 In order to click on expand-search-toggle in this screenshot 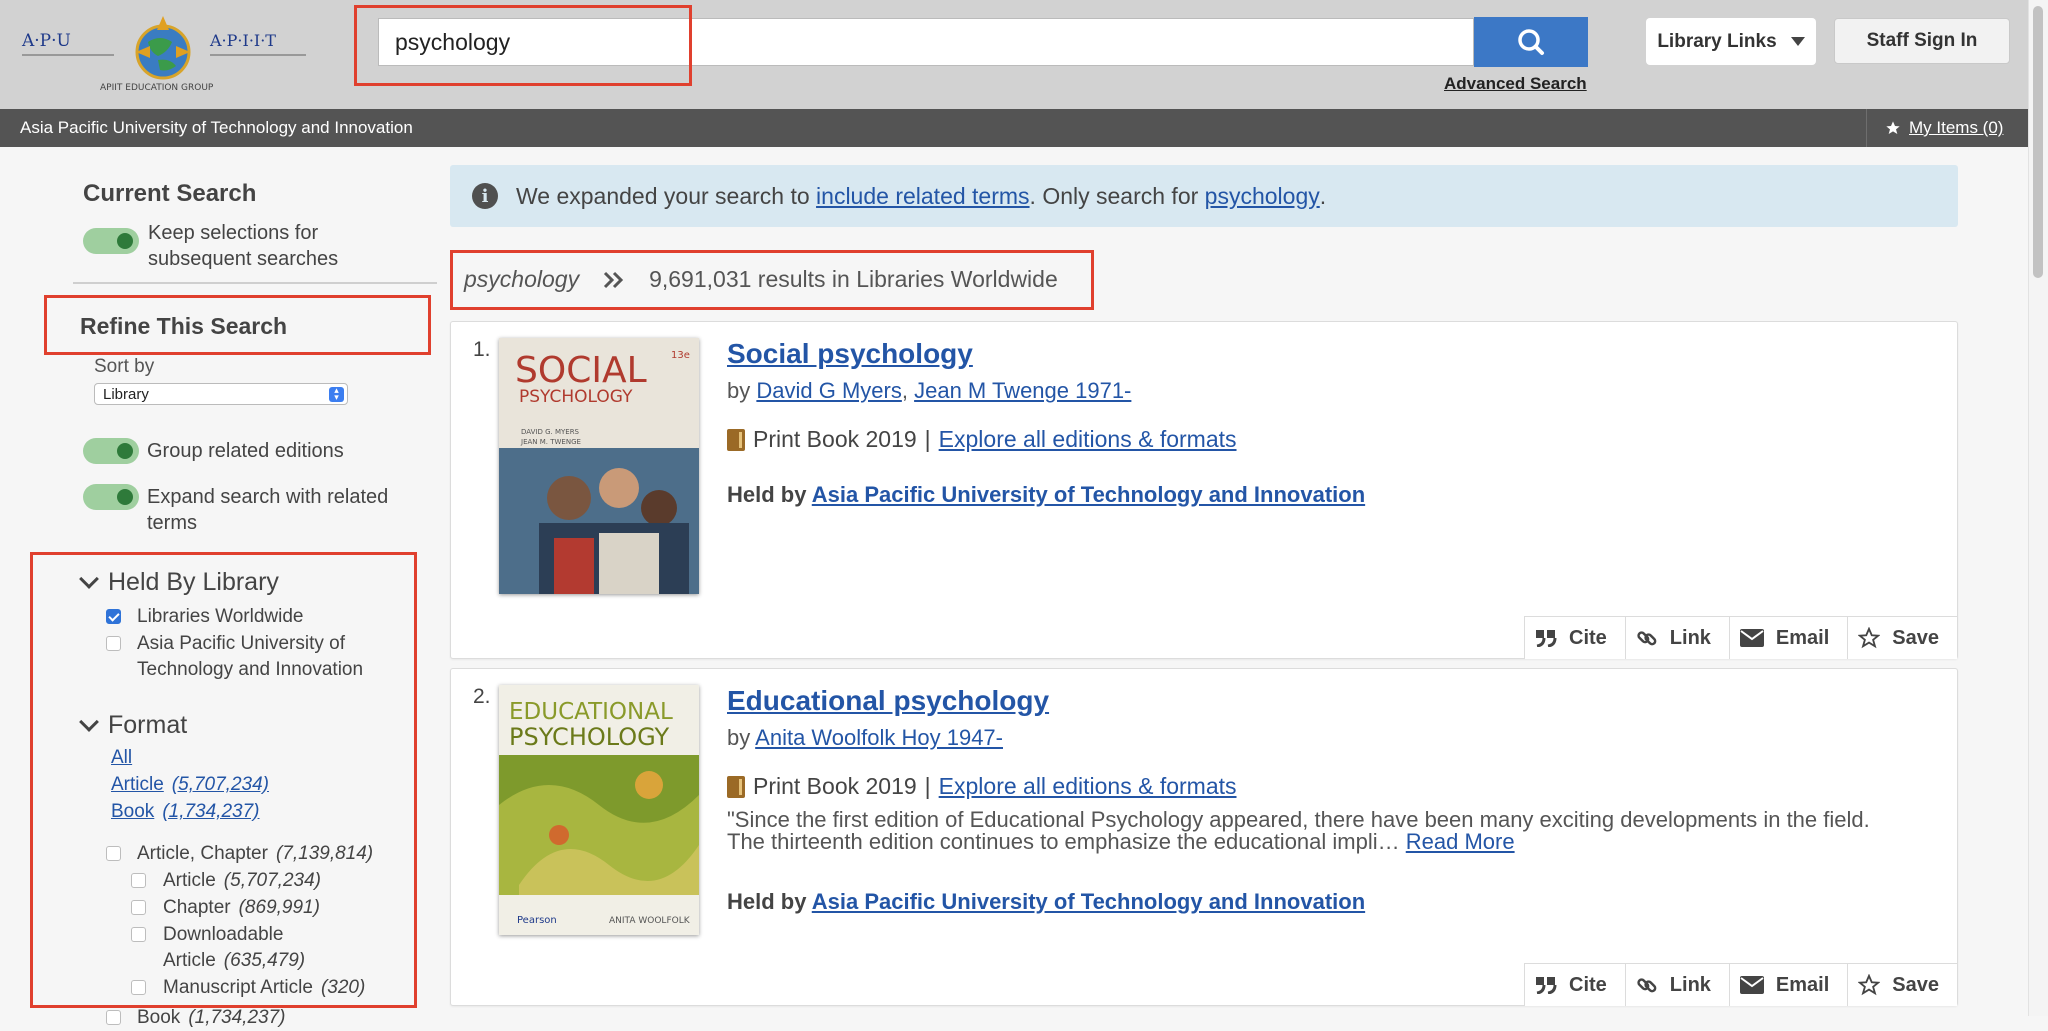, I will do `click(111, 497)`.